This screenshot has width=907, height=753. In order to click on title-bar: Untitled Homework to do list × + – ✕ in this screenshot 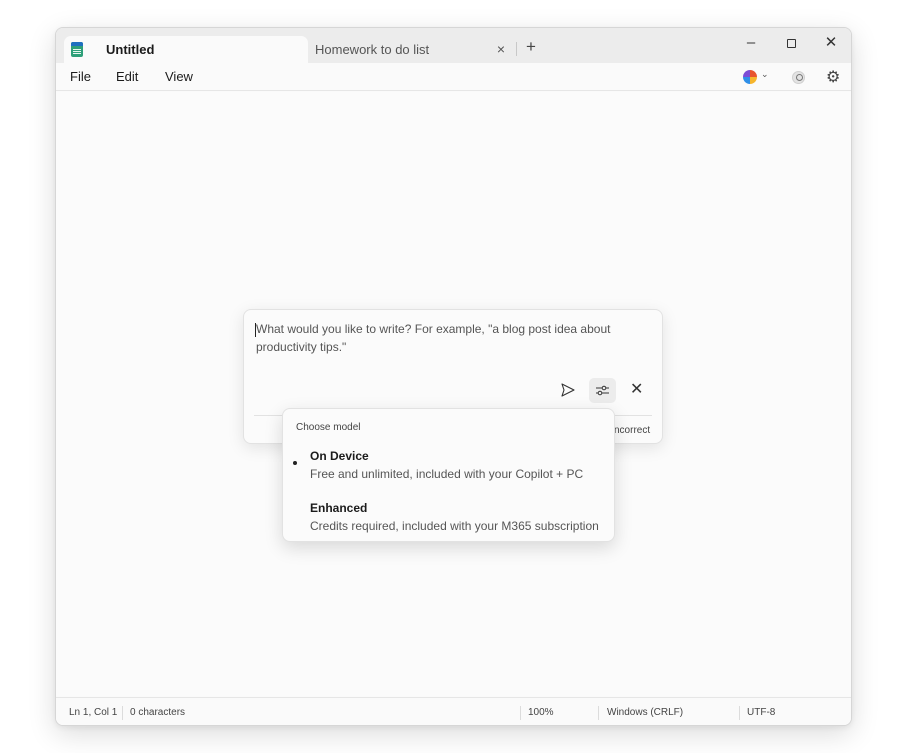, I will do `click(453, 45)`.